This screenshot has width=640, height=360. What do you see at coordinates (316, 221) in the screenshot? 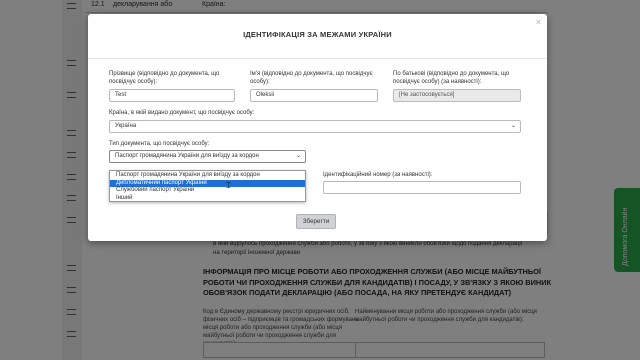
I see `save-button: Зберегти` at bounding box center [316, 221].